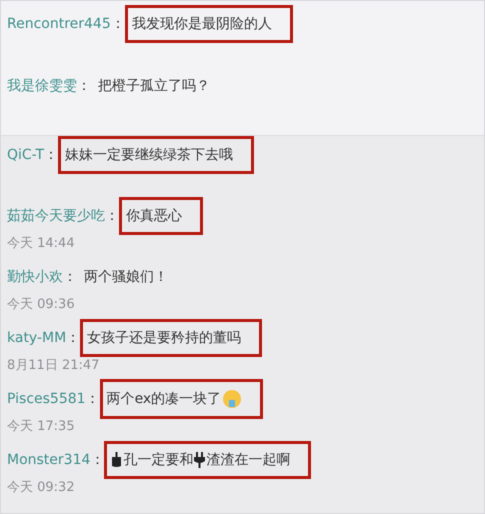 Image resolution: width=485 pixels, height=514 pixels. I want to click on comment-time: 今天 09:32, so click(41, 487).